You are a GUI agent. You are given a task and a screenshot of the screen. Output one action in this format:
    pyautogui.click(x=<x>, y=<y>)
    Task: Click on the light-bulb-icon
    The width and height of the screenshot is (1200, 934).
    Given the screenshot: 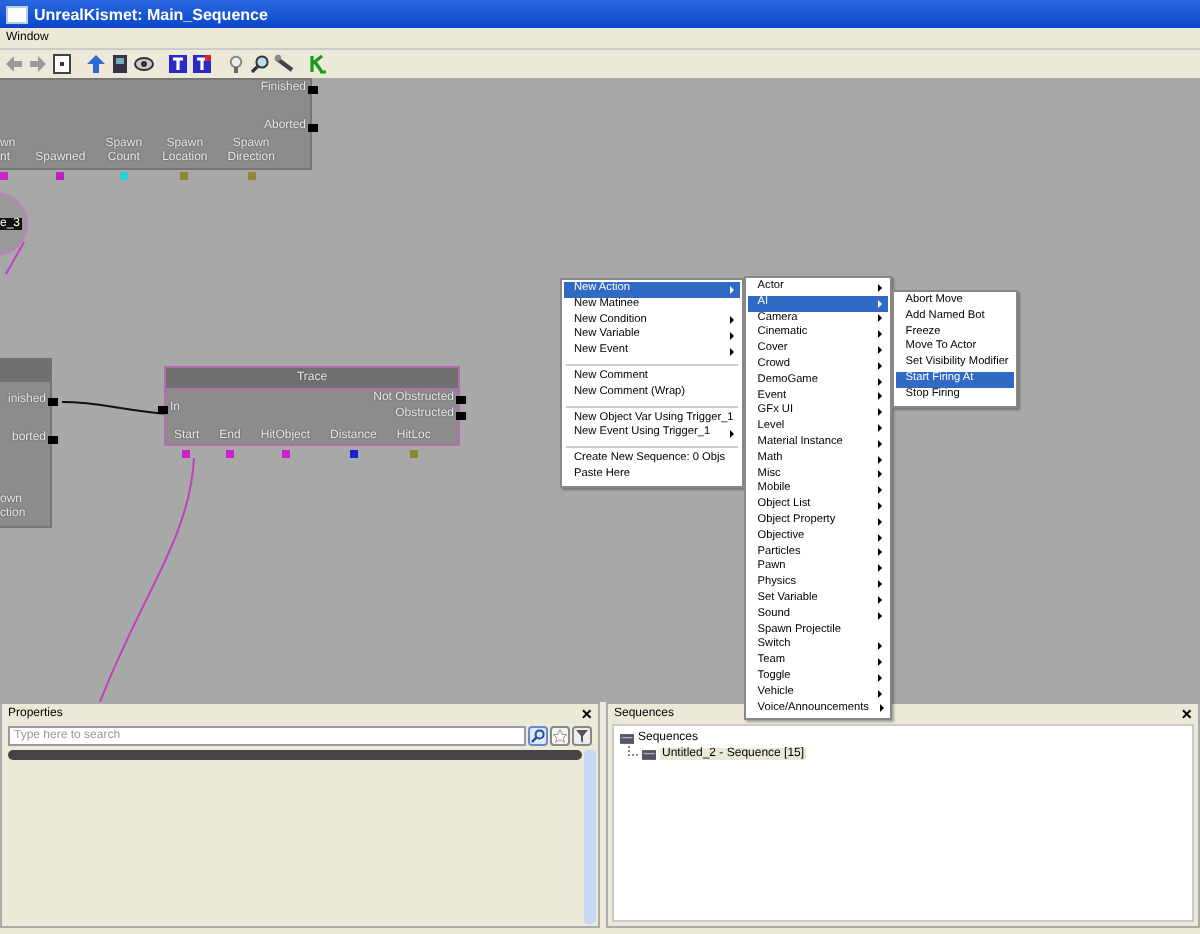 What is the action you would take?
    pyautogui.click(x=236, y=64)
    